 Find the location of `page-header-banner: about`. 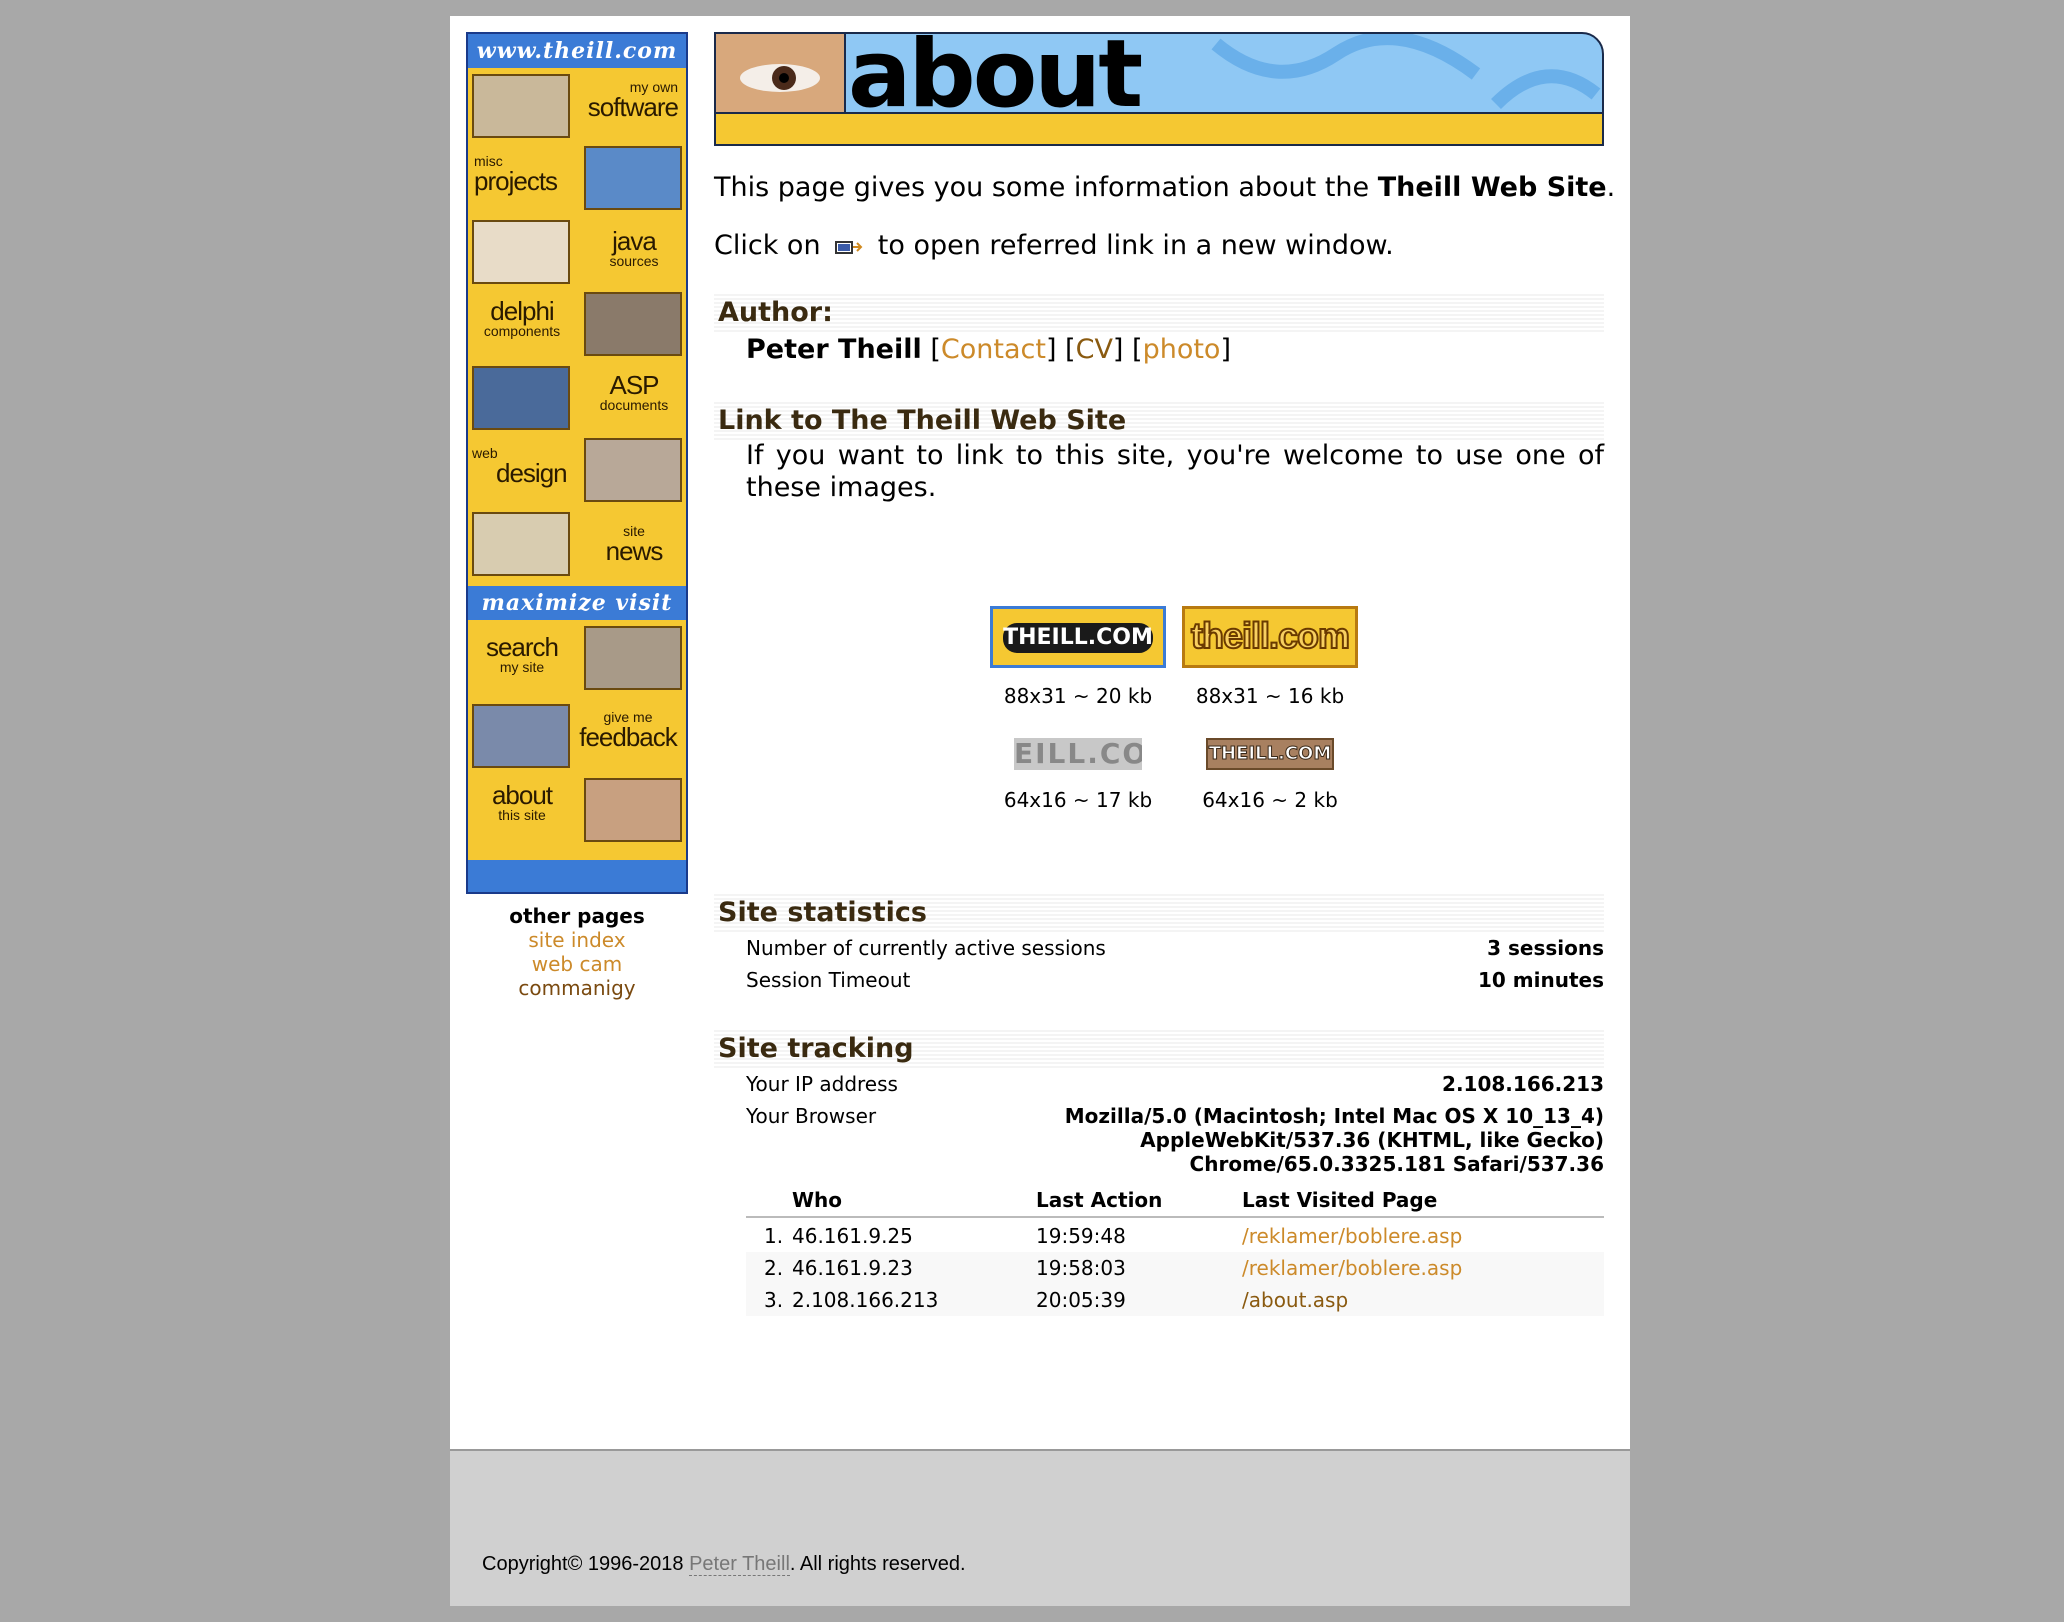

page-header-banner: about is located at coordinates (1159, 89).